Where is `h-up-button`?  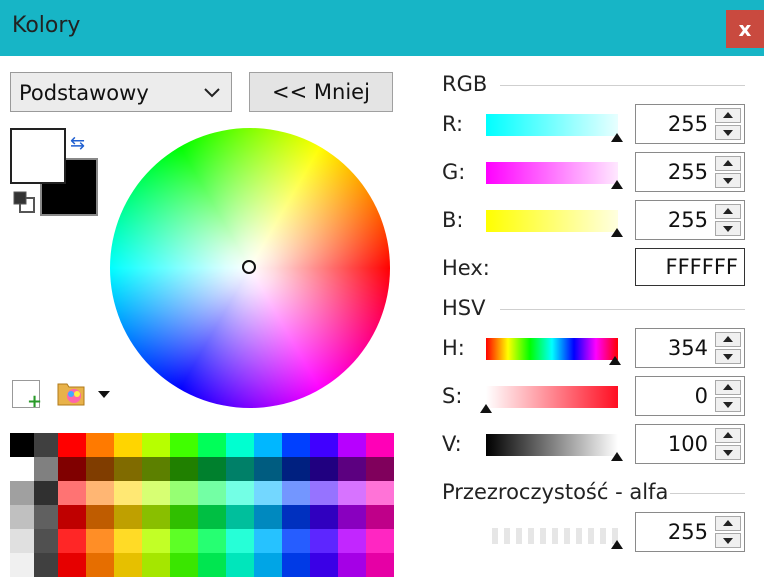
h-up-button is located at coordinates (728, 339).